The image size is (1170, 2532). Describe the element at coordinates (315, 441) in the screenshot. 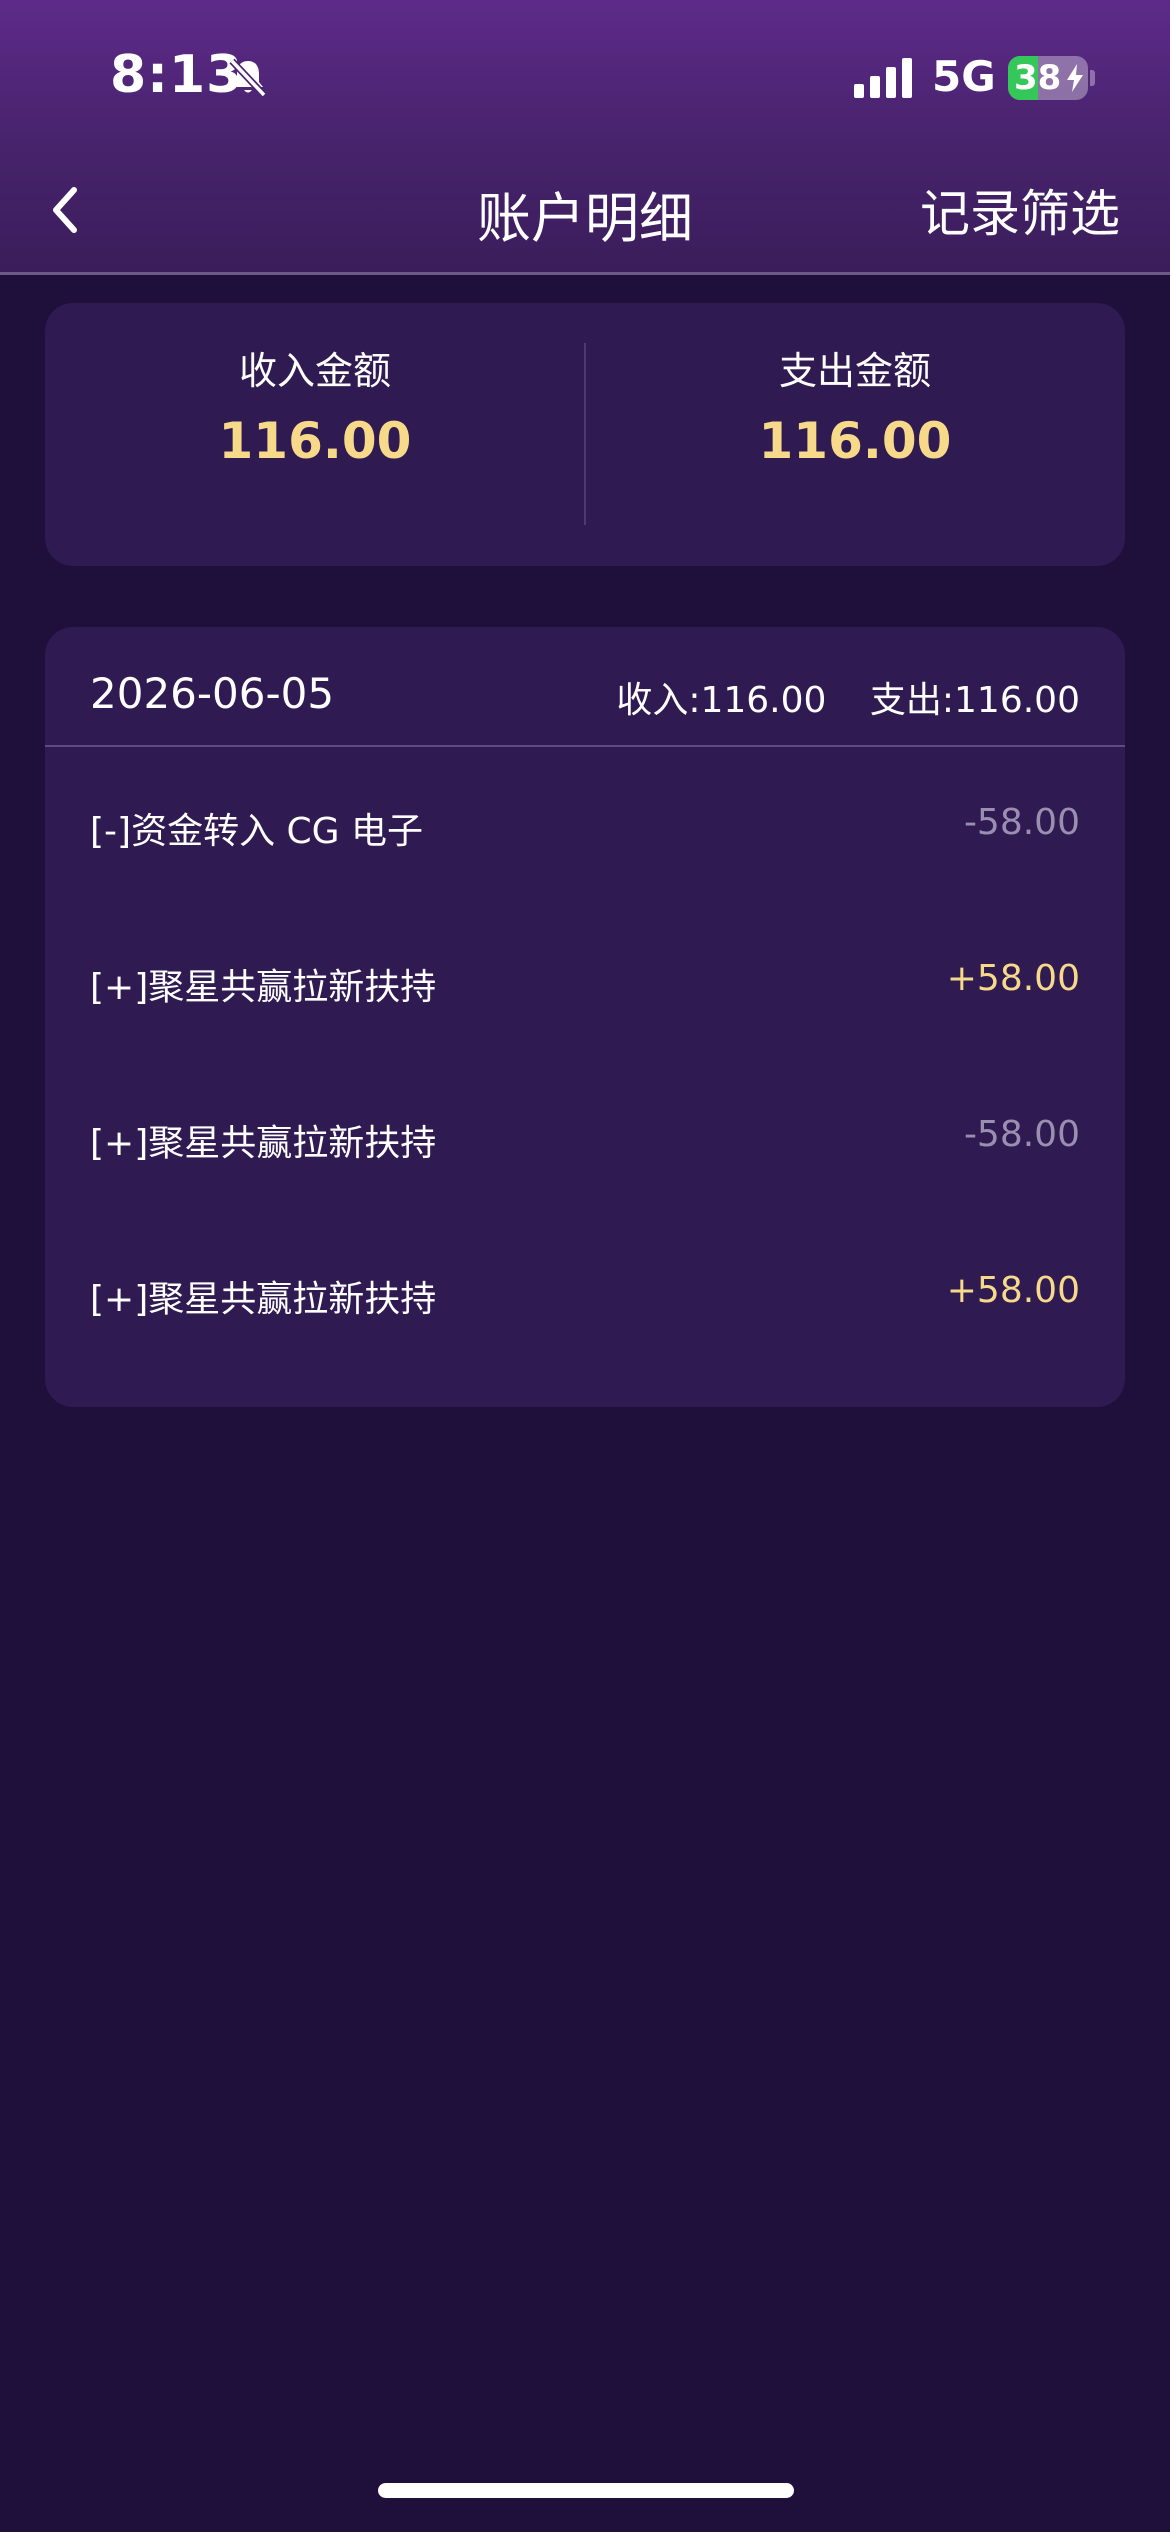

I see `income-value: 116.00` at that location.